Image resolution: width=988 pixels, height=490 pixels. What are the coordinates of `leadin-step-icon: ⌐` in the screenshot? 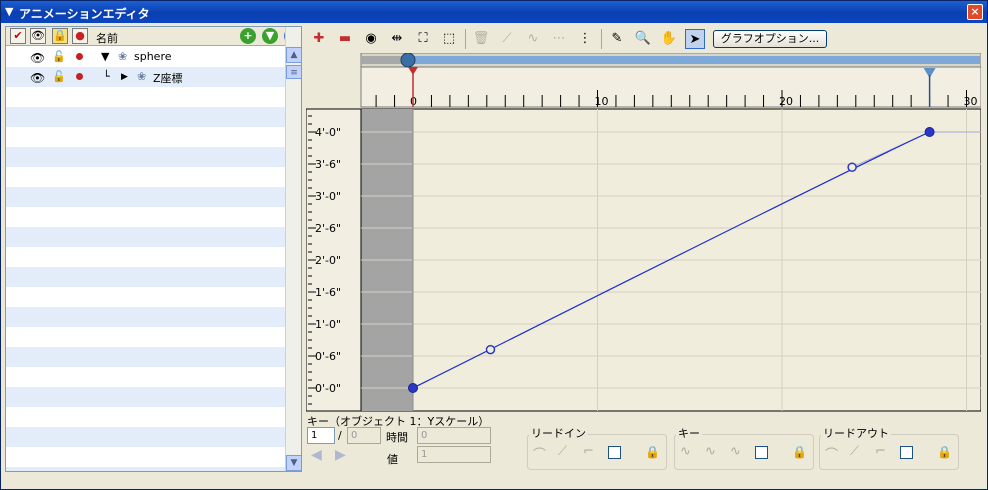 It's located at (588, 451).